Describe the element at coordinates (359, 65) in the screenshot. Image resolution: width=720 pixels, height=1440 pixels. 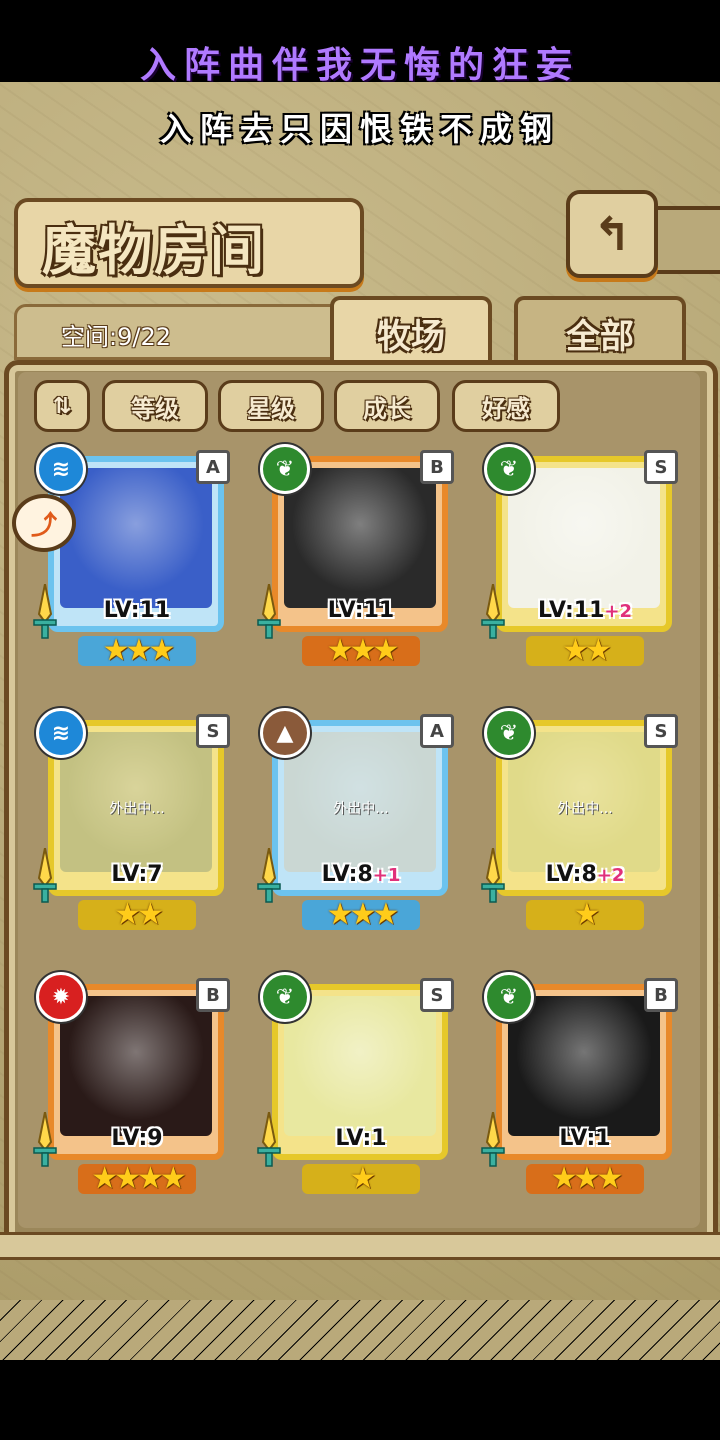
I see `lyric-line-1: 入阵曲伴我无悔的狂妄` at that location.